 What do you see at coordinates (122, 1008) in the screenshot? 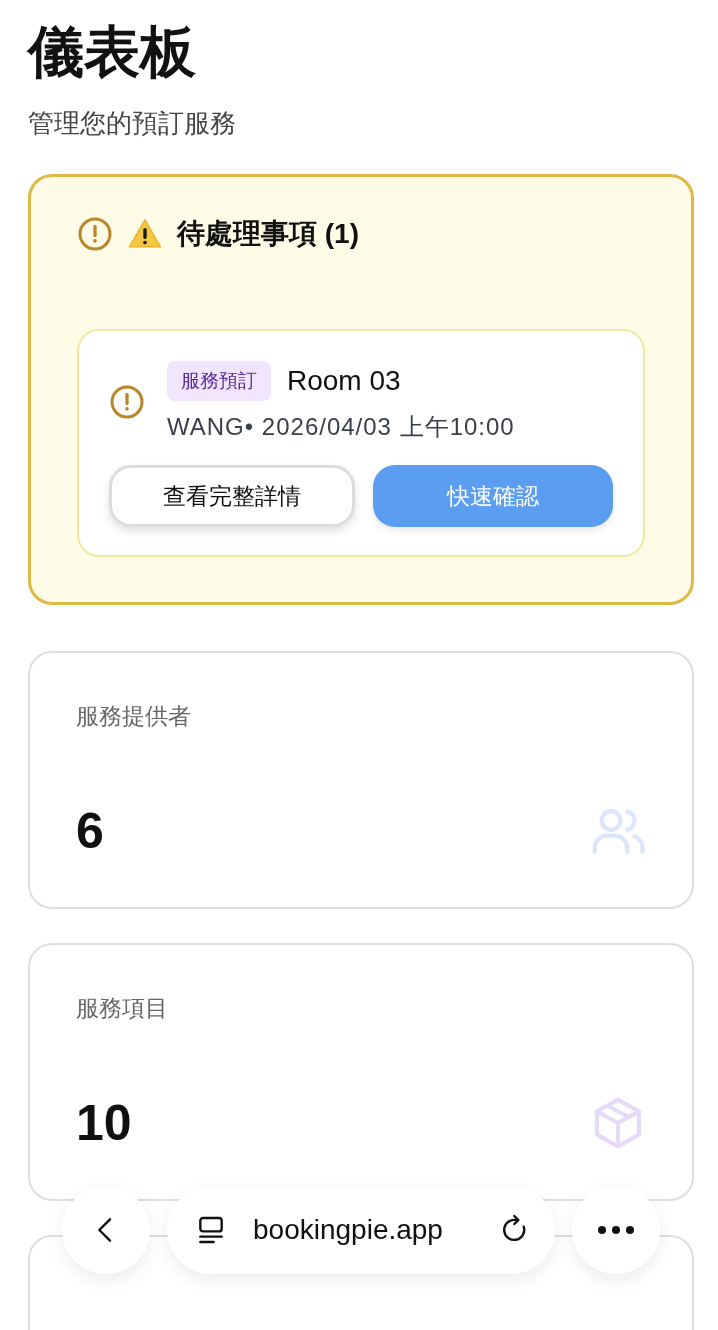
I see `stat-label: 服務項目` at bounding box center [122, 1008].